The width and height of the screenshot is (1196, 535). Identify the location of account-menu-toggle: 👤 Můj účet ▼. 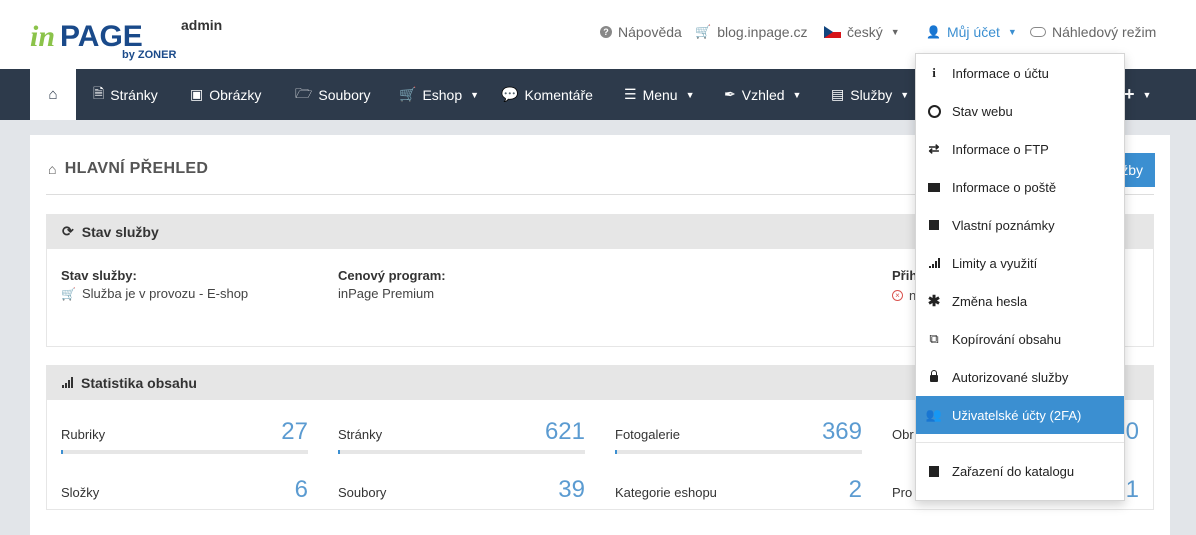
(971, 32).